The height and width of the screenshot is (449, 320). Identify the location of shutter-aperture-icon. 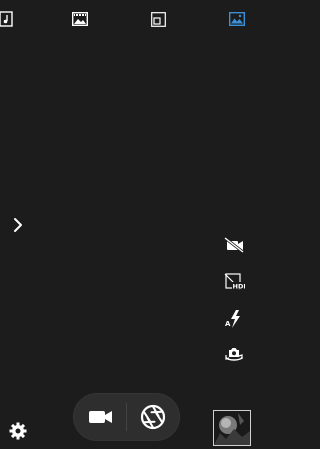
(153, 417).